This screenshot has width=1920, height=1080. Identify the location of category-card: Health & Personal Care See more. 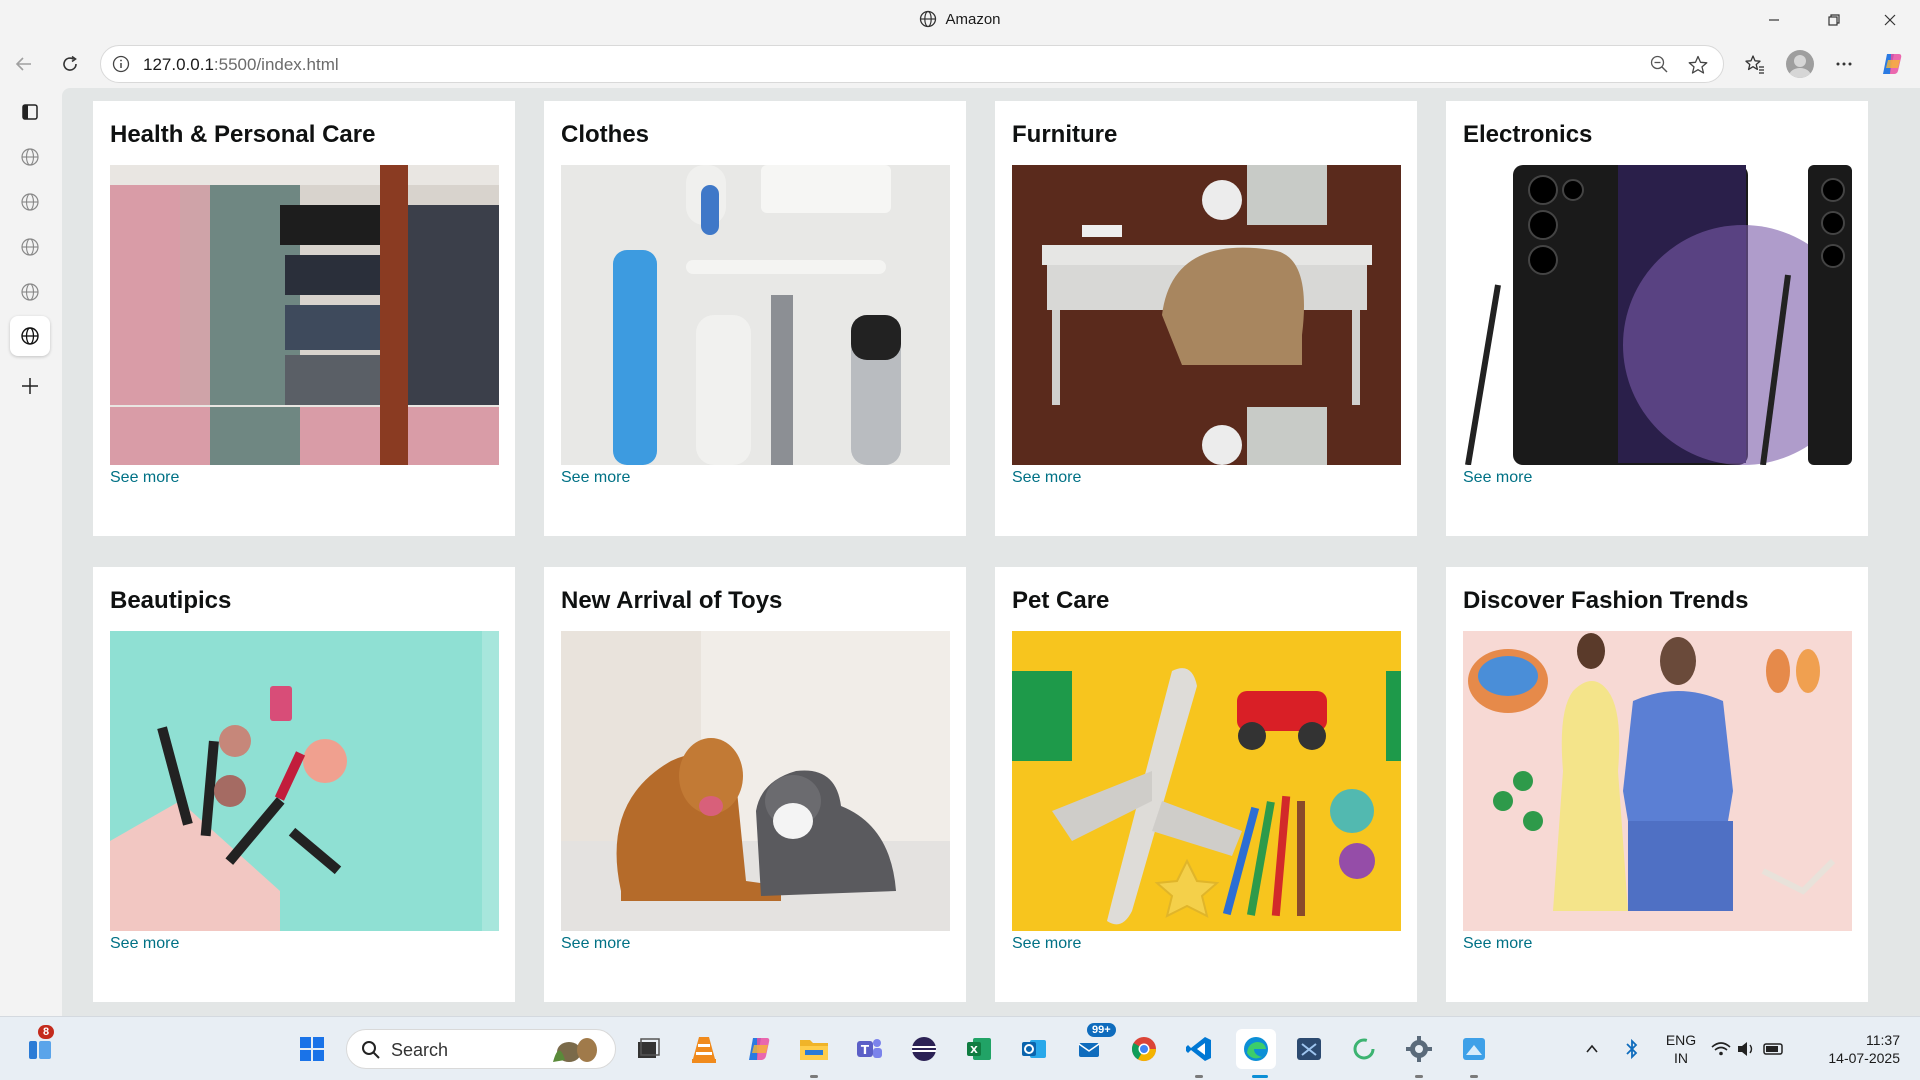
(304, 318).